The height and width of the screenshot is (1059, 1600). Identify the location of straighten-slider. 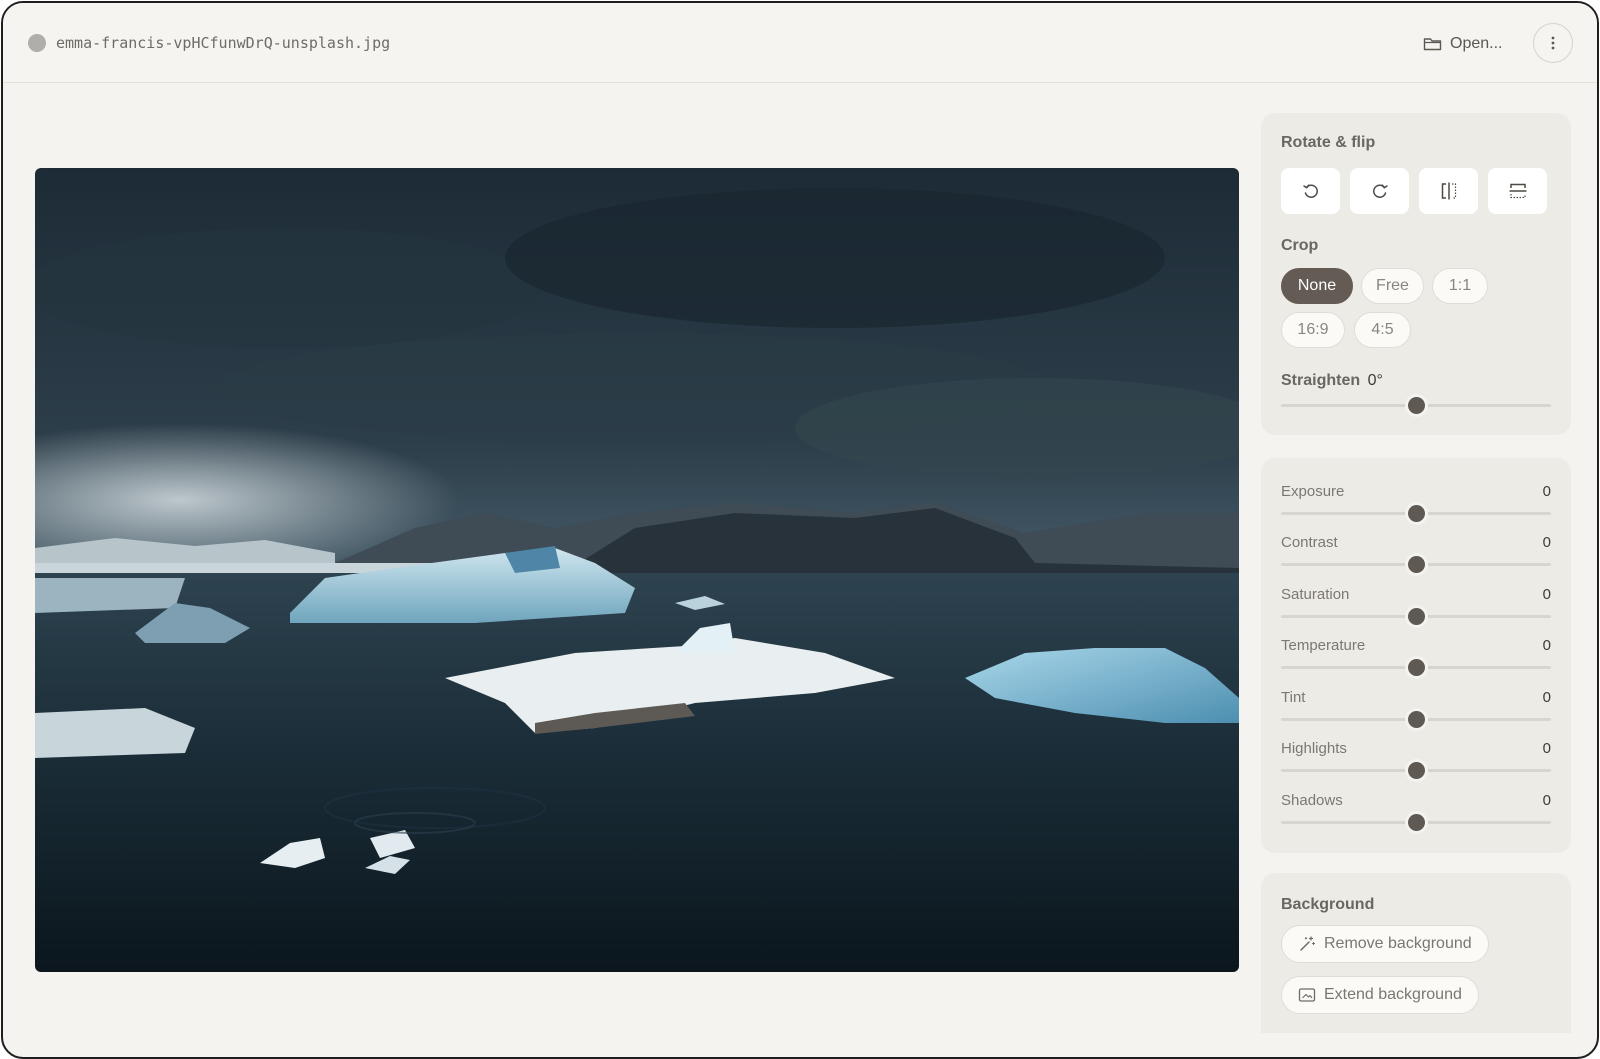
(1416, 405).